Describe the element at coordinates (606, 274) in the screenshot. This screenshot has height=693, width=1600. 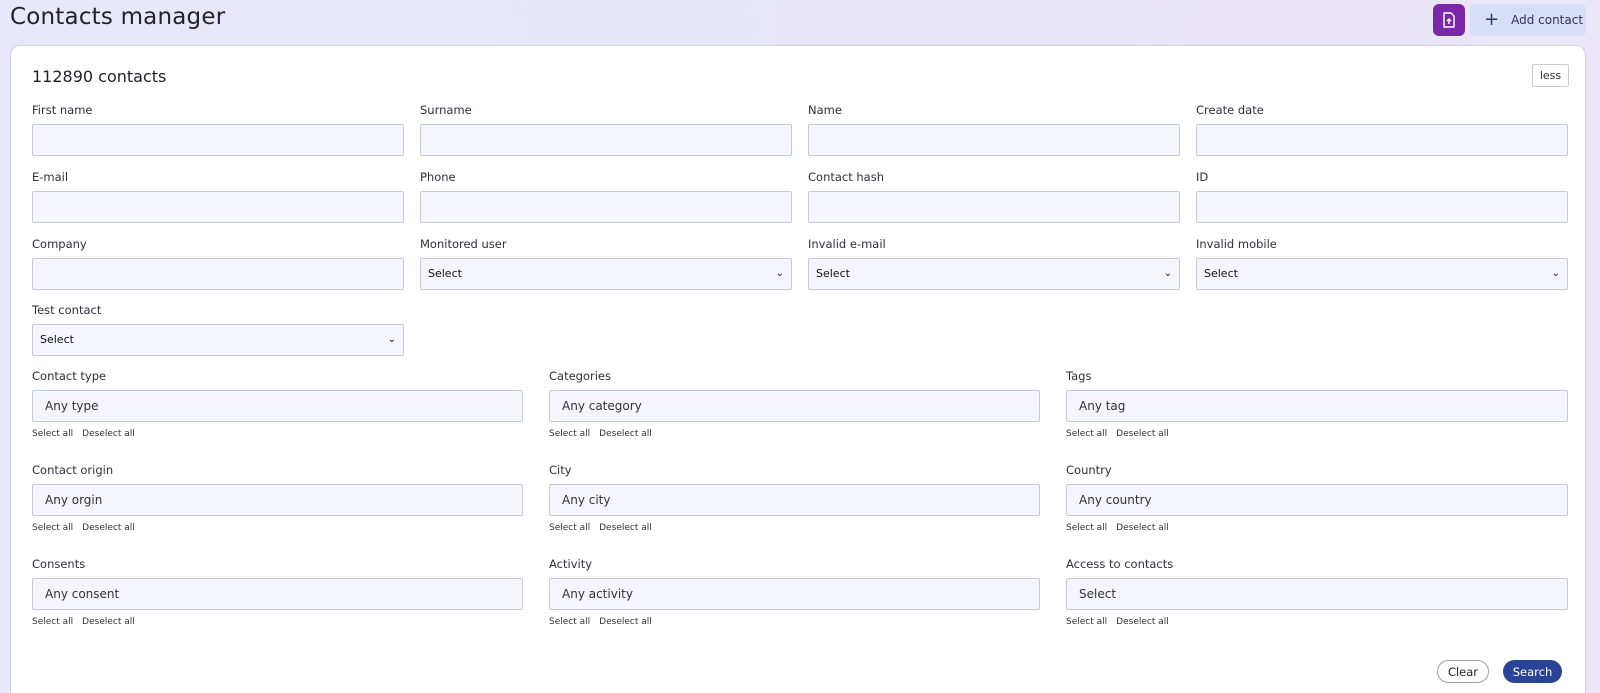
I see `monitored-user-select: Select ⌄` at that location.